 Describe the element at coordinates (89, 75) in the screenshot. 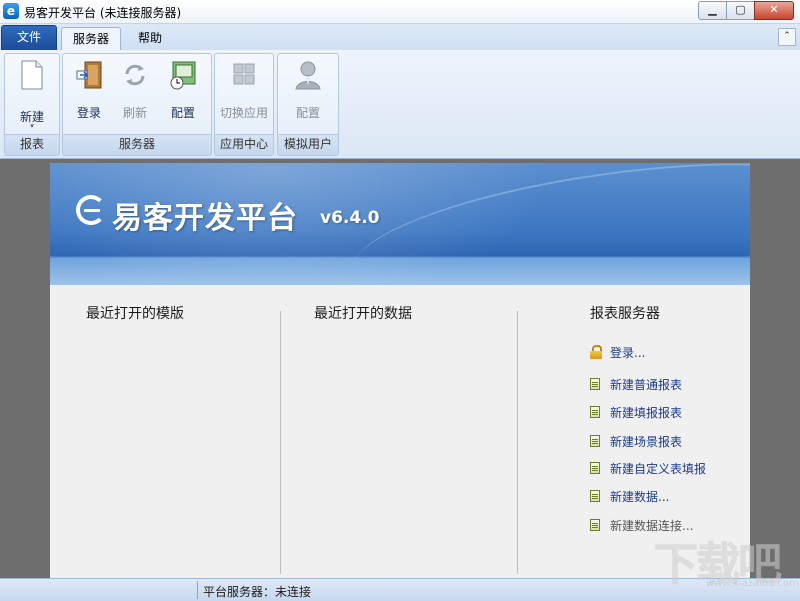

I see `login-door-icon` at that location.